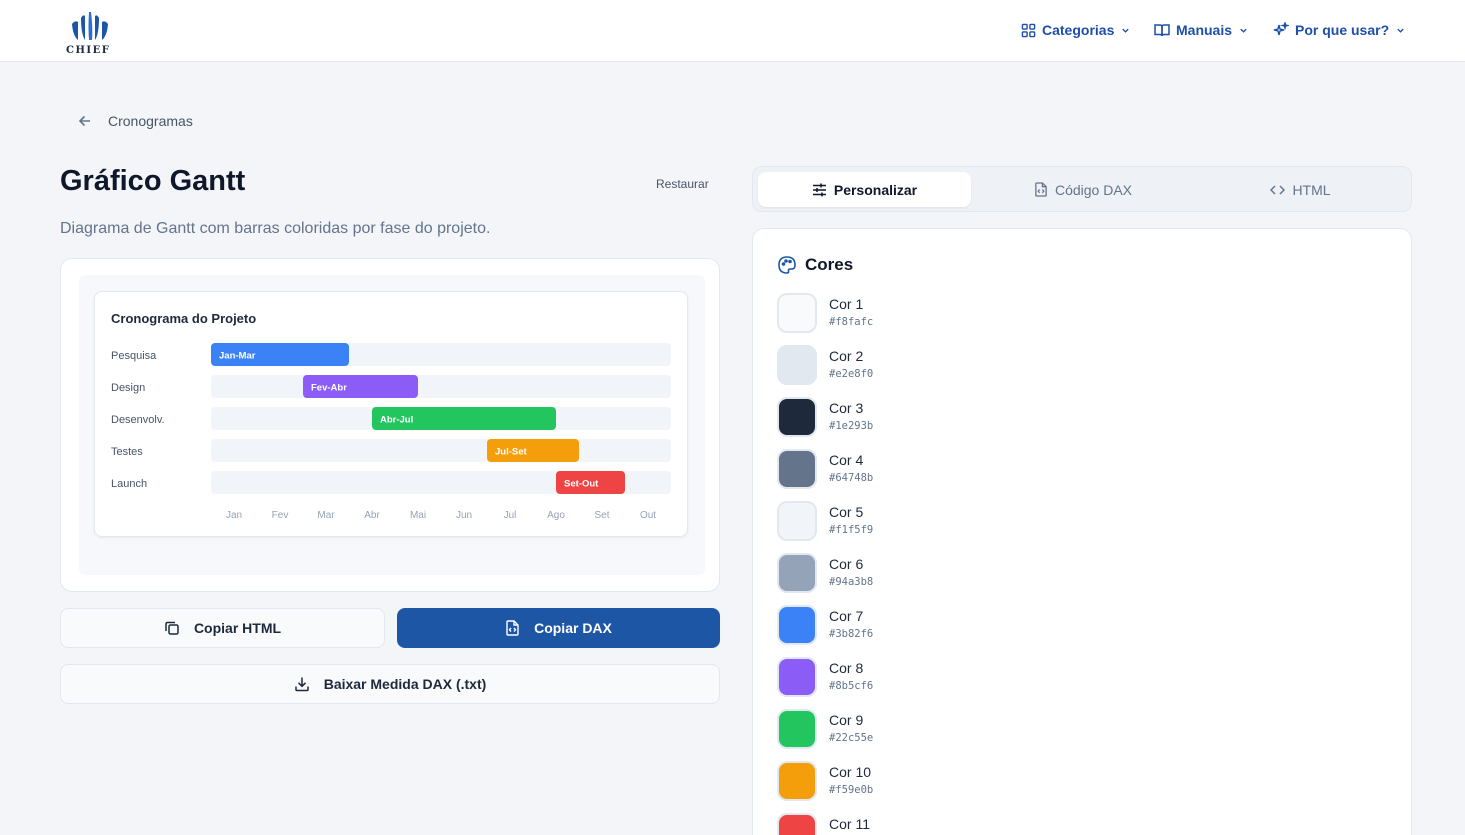 This screenshot has width=1465, height=835. What do you see at coordinates (846, 668) in the screenshot?
I see `color-name: Cor 8` at bounding box center [846, 668].